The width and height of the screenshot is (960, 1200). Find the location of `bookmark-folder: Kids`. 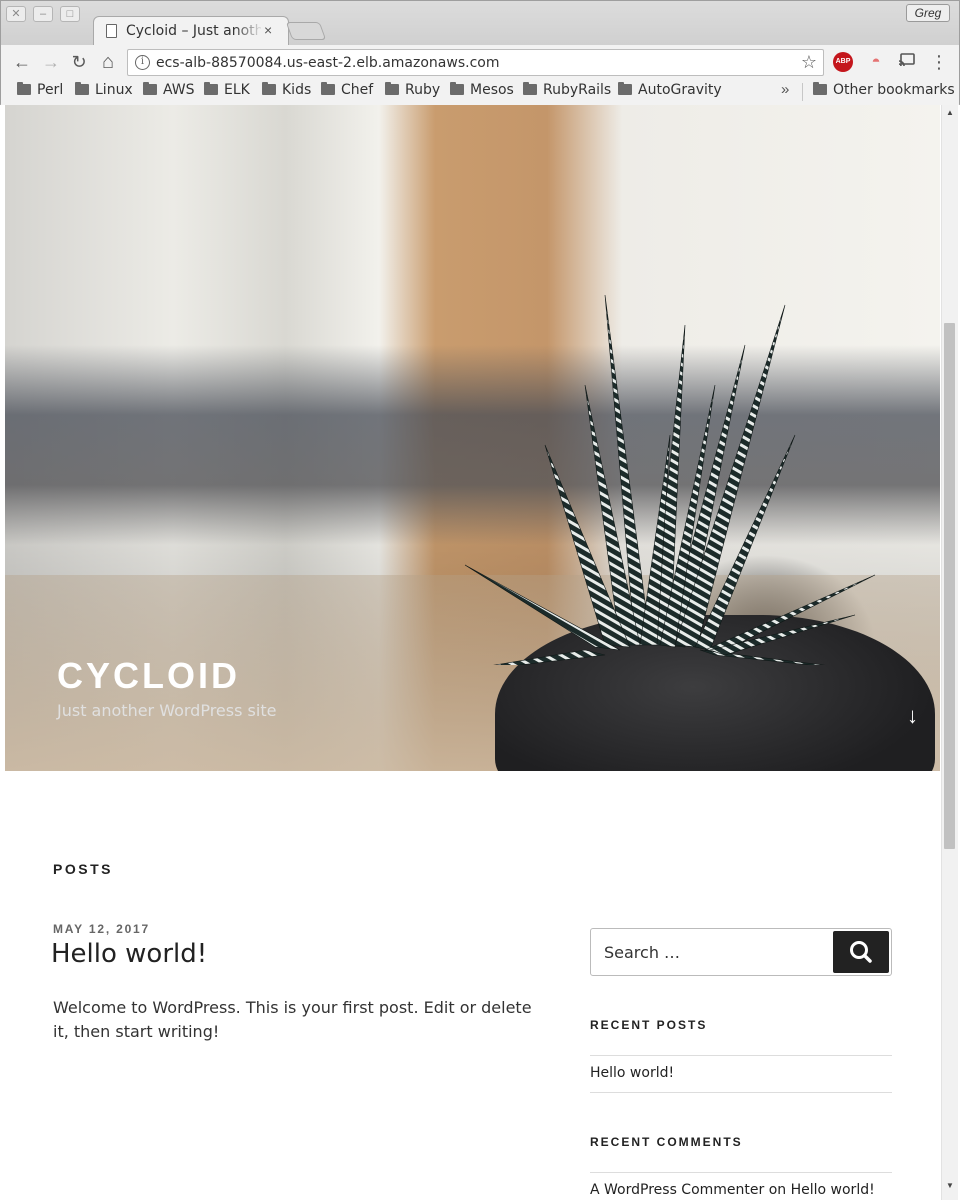

bookmark-folder: Kids is located at coordinates (286, 92).